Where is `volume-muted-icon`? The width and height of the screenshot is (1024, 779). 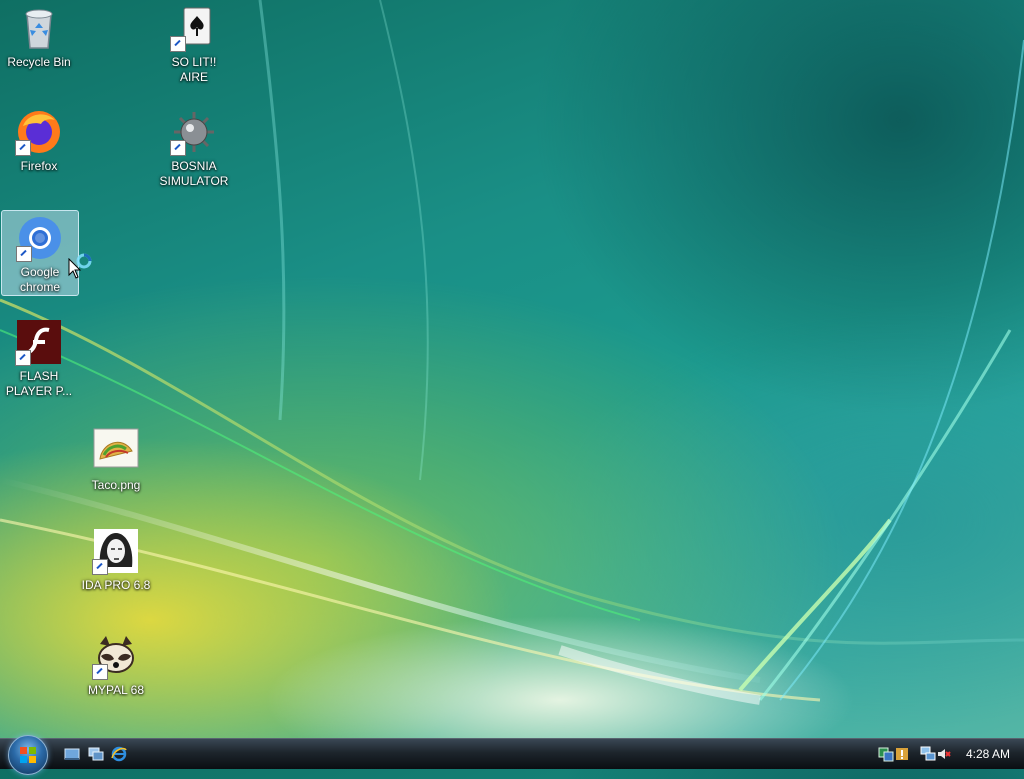
volume-muted-icon is located at coordinates (944, 754).